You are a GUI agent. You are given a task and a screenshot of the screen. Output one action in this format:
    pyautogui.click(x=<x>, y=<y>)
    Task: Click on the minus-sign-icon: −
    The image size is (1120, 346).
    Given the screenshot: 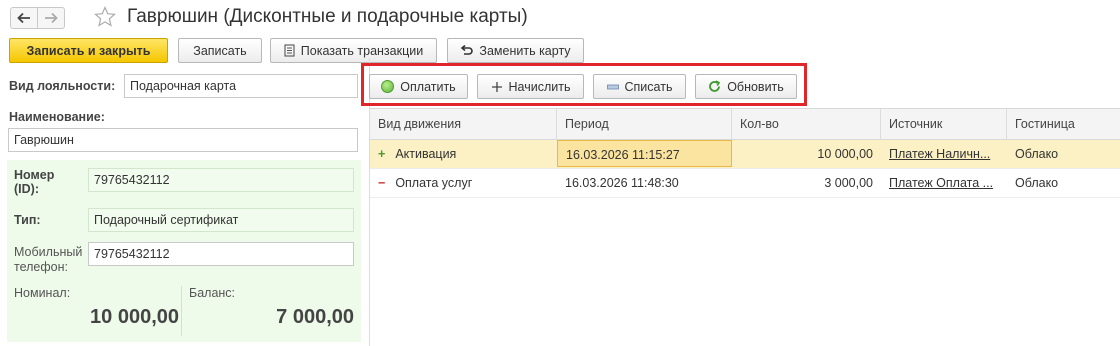 What is the action you would take?
    pyautogui.click(x=382, y=183)
    